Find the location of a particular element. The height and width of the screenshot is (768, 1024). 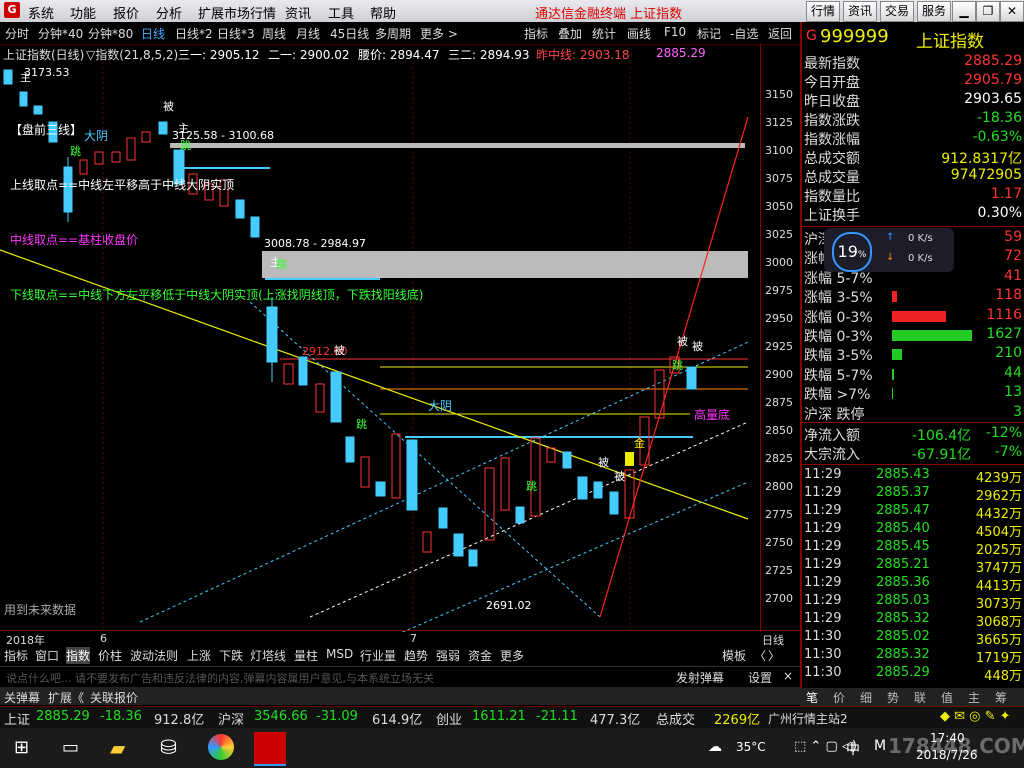

status-label: 总成交 is located at coordinates (676, 720).